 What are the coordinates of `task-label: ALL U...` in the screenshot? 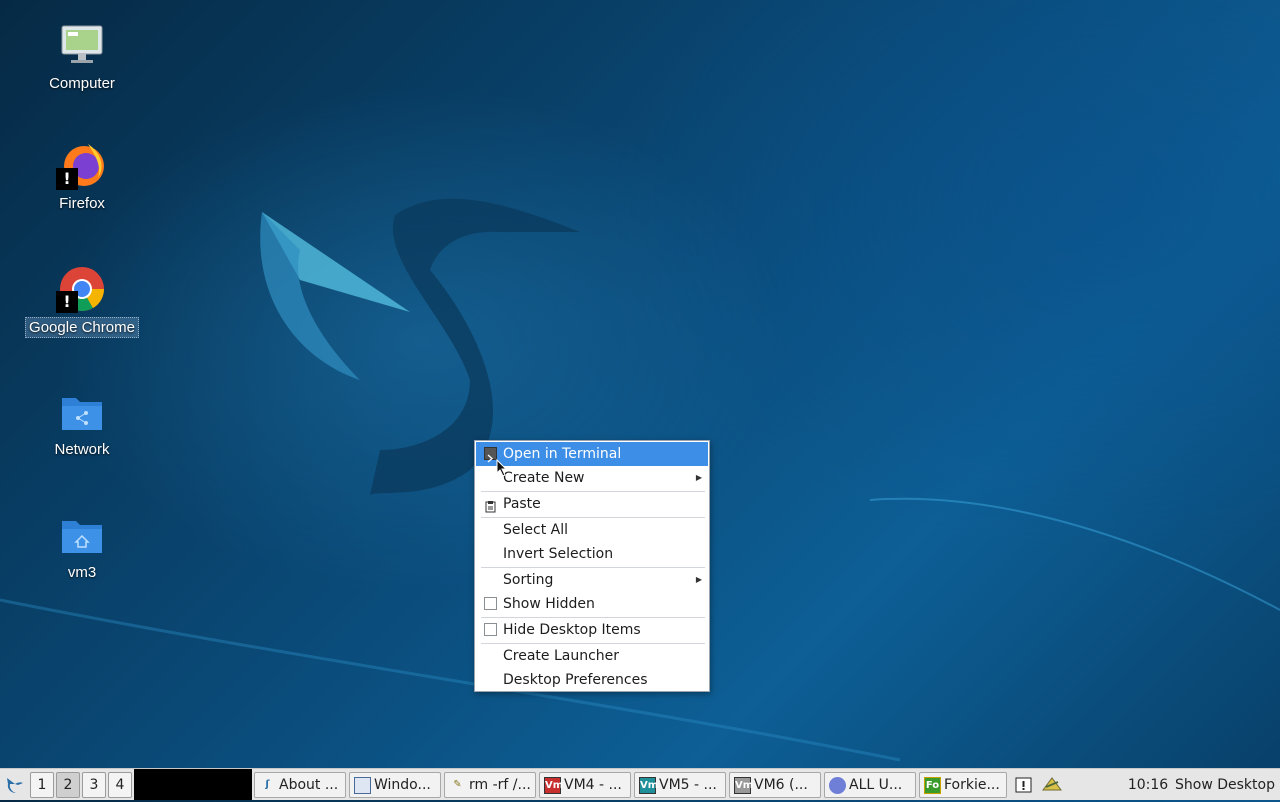 It's located at (876, 785).